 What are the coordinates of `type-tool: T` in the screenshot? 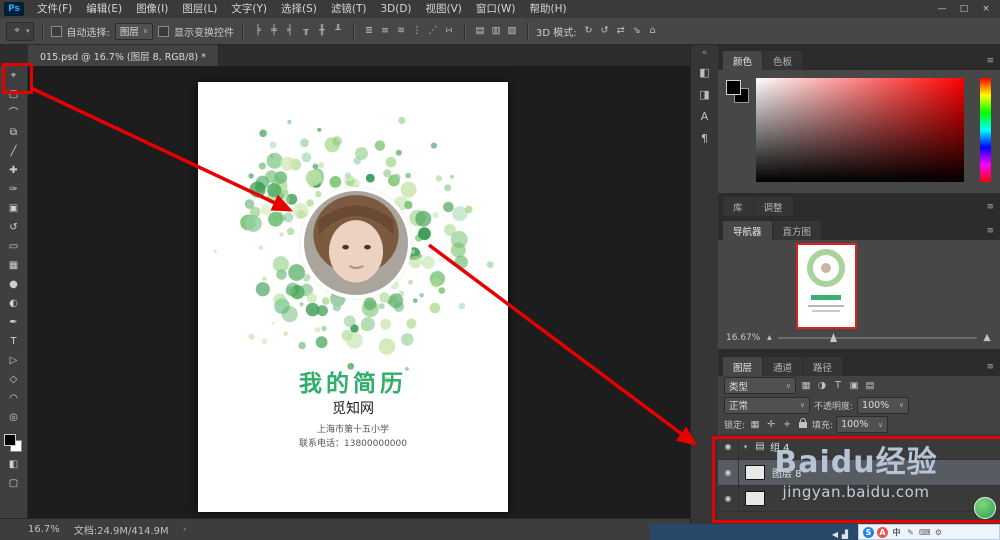 It's located at (13, 341).